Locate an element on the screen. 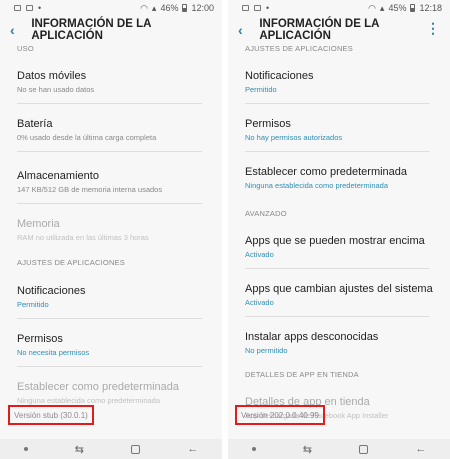  item-subtitle: RAM no utilizada en las últimas 3 horas is located at coordinates (83, 237).